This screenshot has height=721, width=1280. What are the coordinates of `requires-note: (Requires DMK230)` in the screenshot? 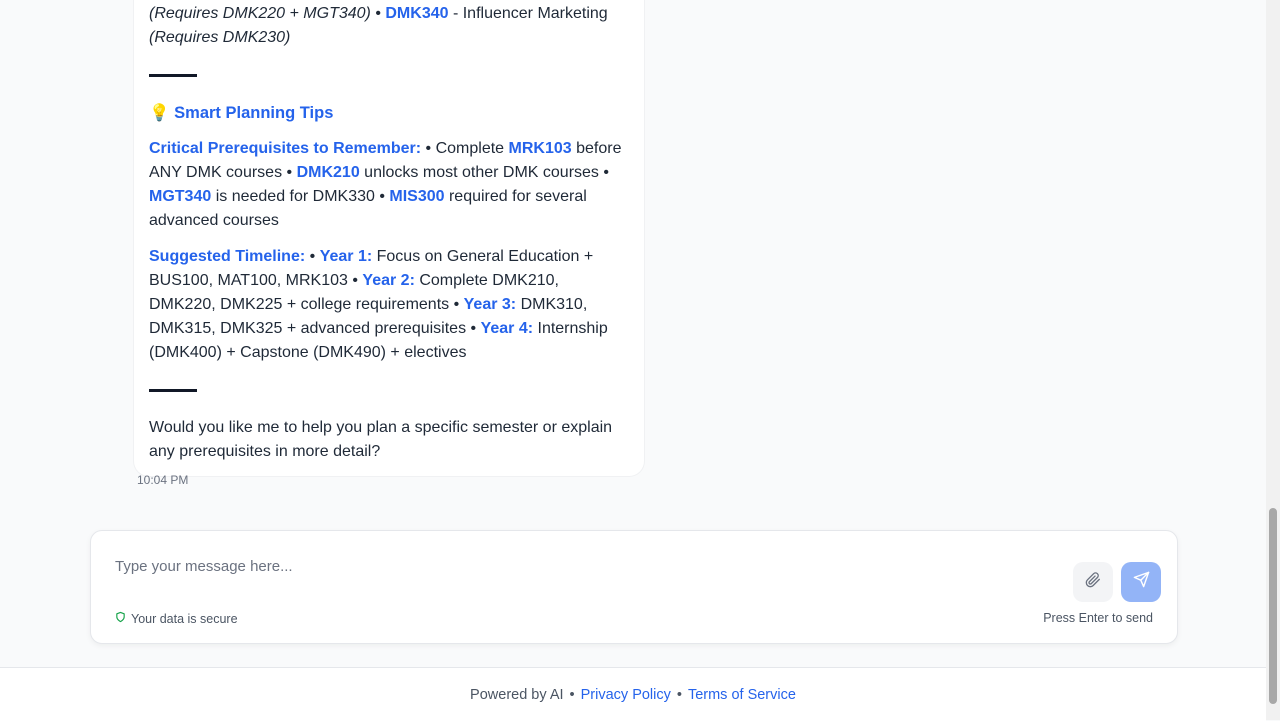 It's located at (220, 37).